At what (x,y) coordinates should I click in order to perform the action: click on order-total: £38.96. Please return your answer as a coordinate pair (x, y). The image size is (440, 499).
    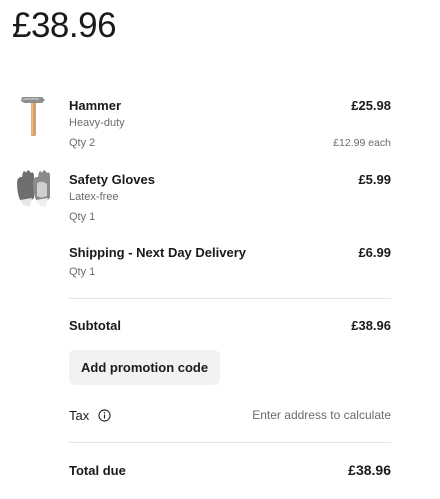
    Looking at the image, I should click on (64, 25).